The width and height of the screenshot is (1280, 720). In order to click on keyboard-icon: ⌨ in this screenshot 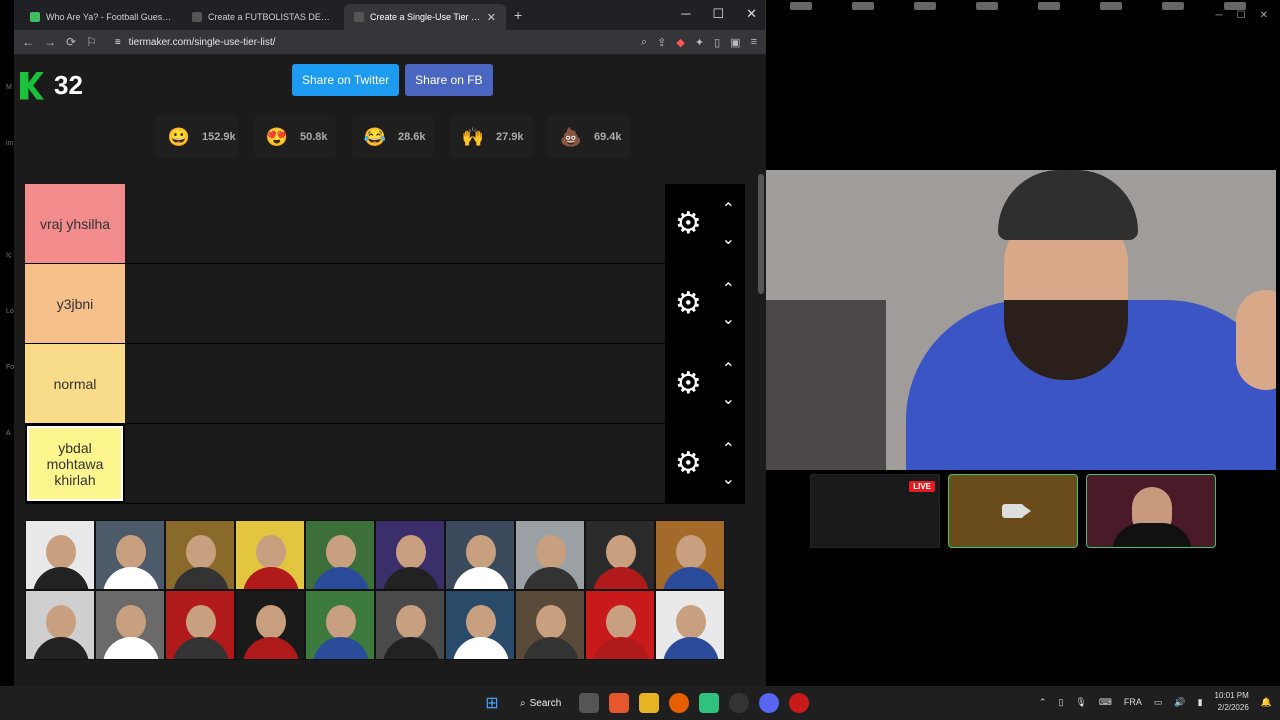, I will do `click(1105, 702)`.